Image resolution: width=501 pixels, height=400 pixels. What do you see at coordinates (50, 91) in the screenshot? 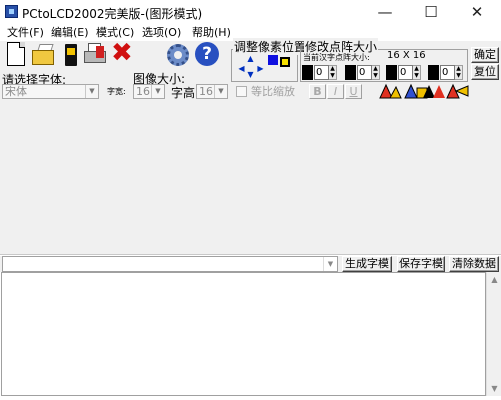
I see `font-select: 宋体 ▼` at bounding box center [50, 91].